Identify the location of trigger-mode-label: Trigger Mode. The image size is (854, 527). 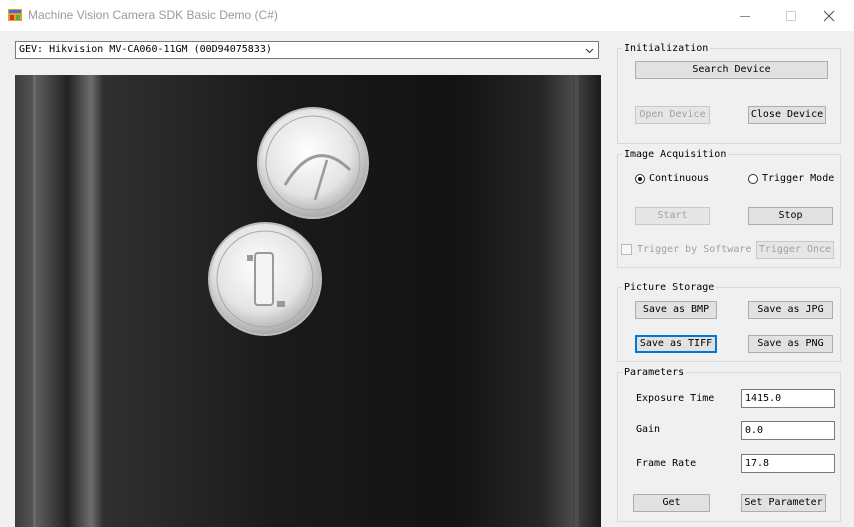
(798, 178).